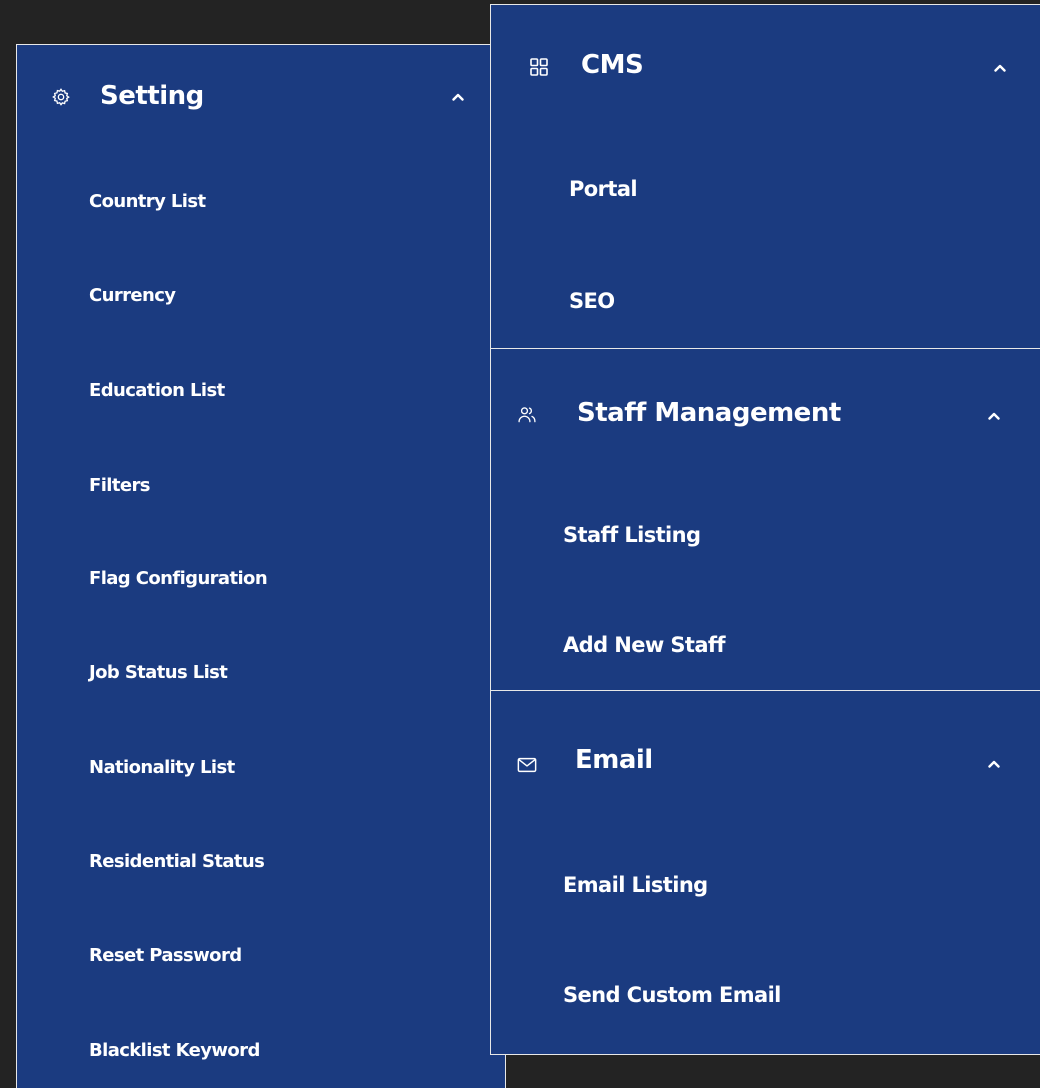  Describe the element at coordinates (614, 760) in the screenshot. I see `email-menu-title: Email` at that location.